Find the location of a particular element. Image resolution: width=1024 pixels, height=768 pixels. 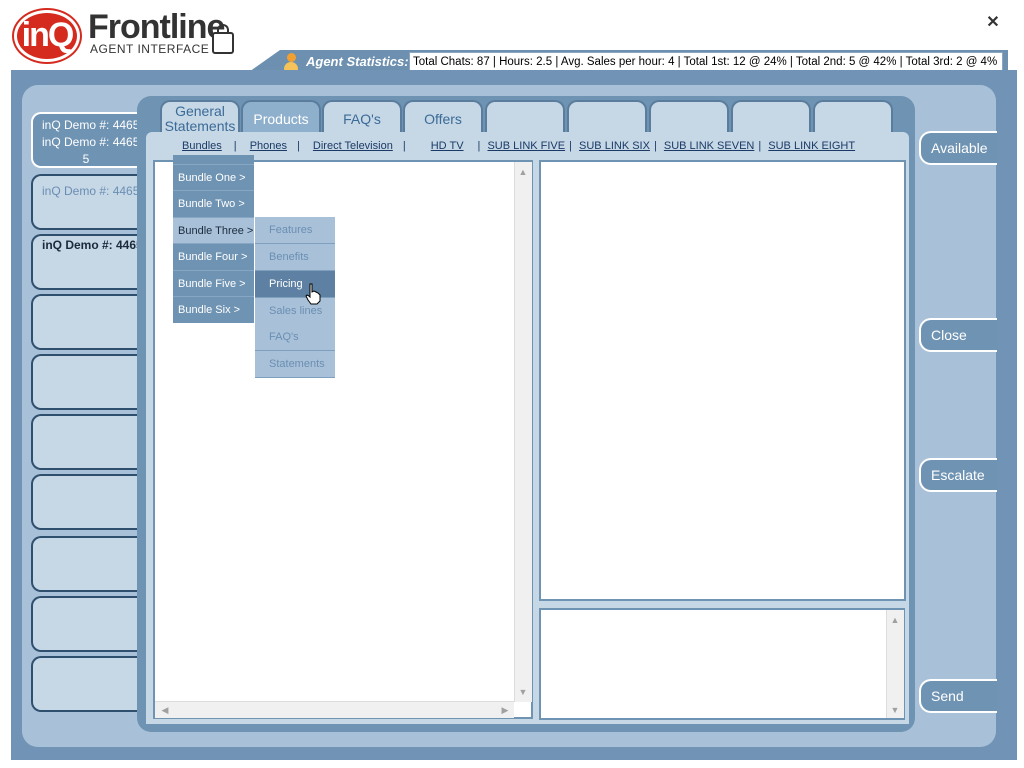

submenu-sales-lines: Sales lines is located at coordinates (295, 311).